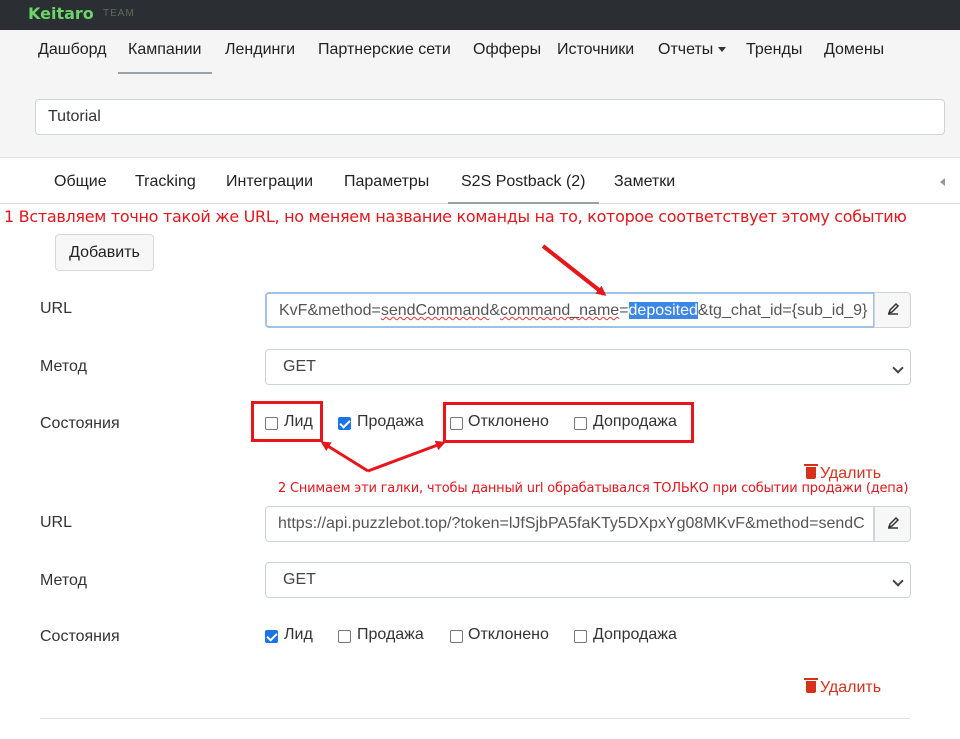 This screenshot has height=739, width=960. I want to click on top-bar: Keitaro TEAM, so click(480, 15).